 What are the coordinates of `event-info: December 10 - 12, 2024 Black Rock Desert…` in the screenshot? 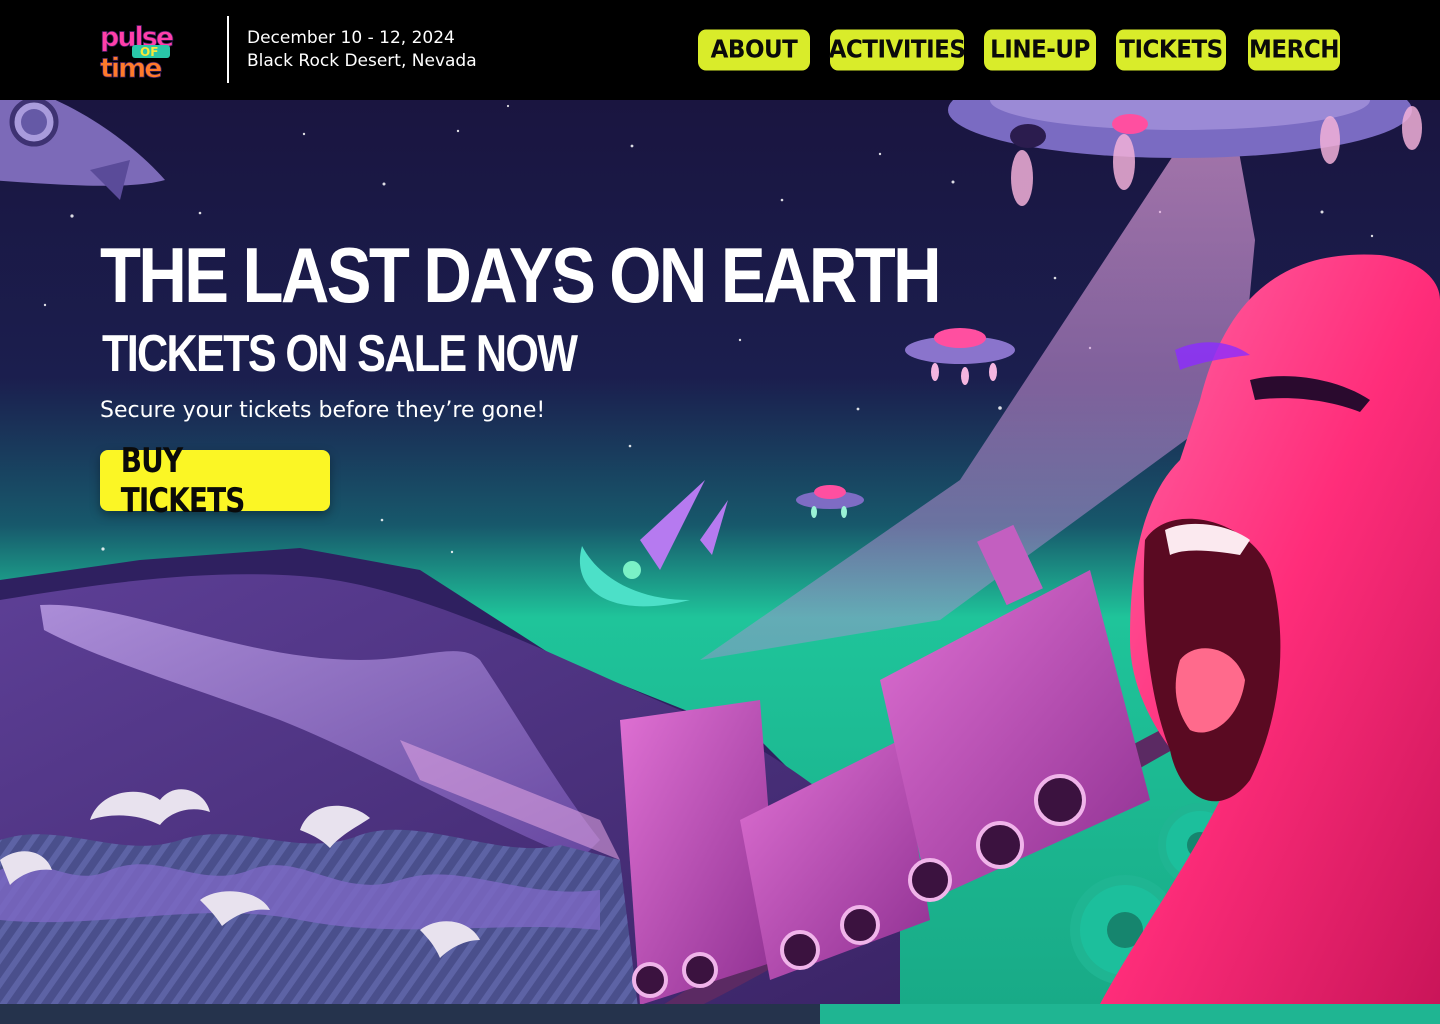 It's located at (362, 50).